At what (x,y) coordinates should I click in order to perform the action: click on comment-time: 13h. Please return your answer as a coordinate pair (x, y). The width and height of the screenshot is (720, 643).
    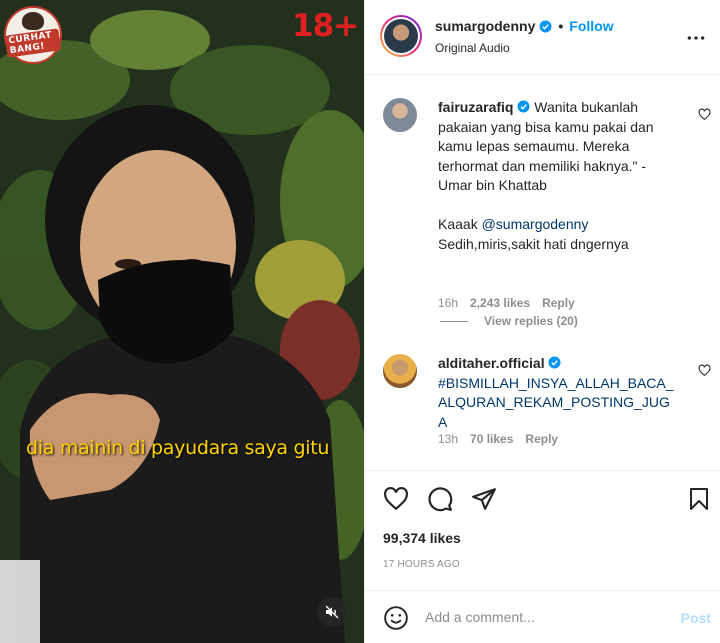
    Looking at the image, I should click on (448, 439).